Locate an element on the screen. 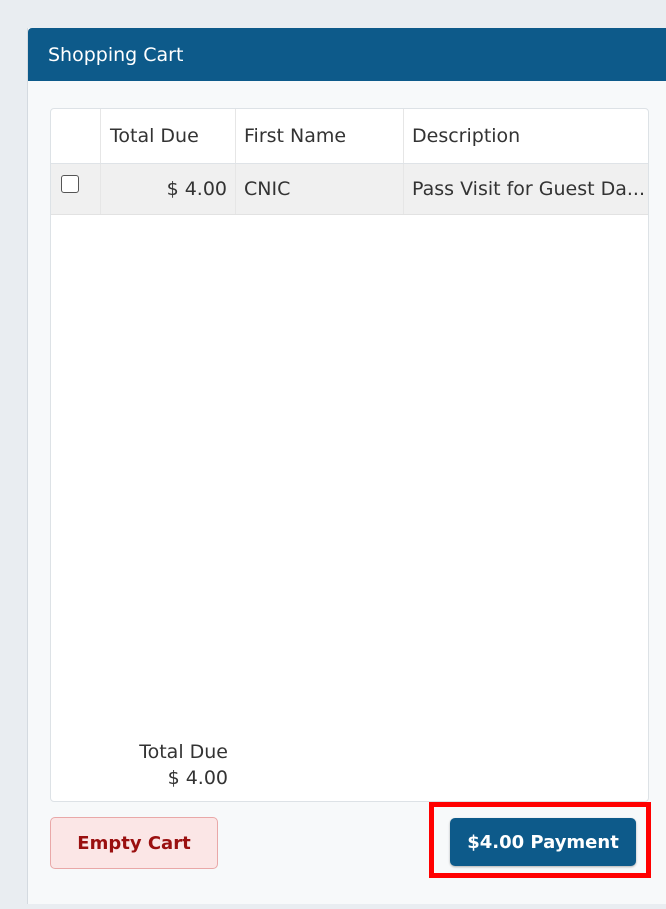 This screenshot has height=909, width=666. row-total-due: $ 4.00 is located at coordinates (168, 189).